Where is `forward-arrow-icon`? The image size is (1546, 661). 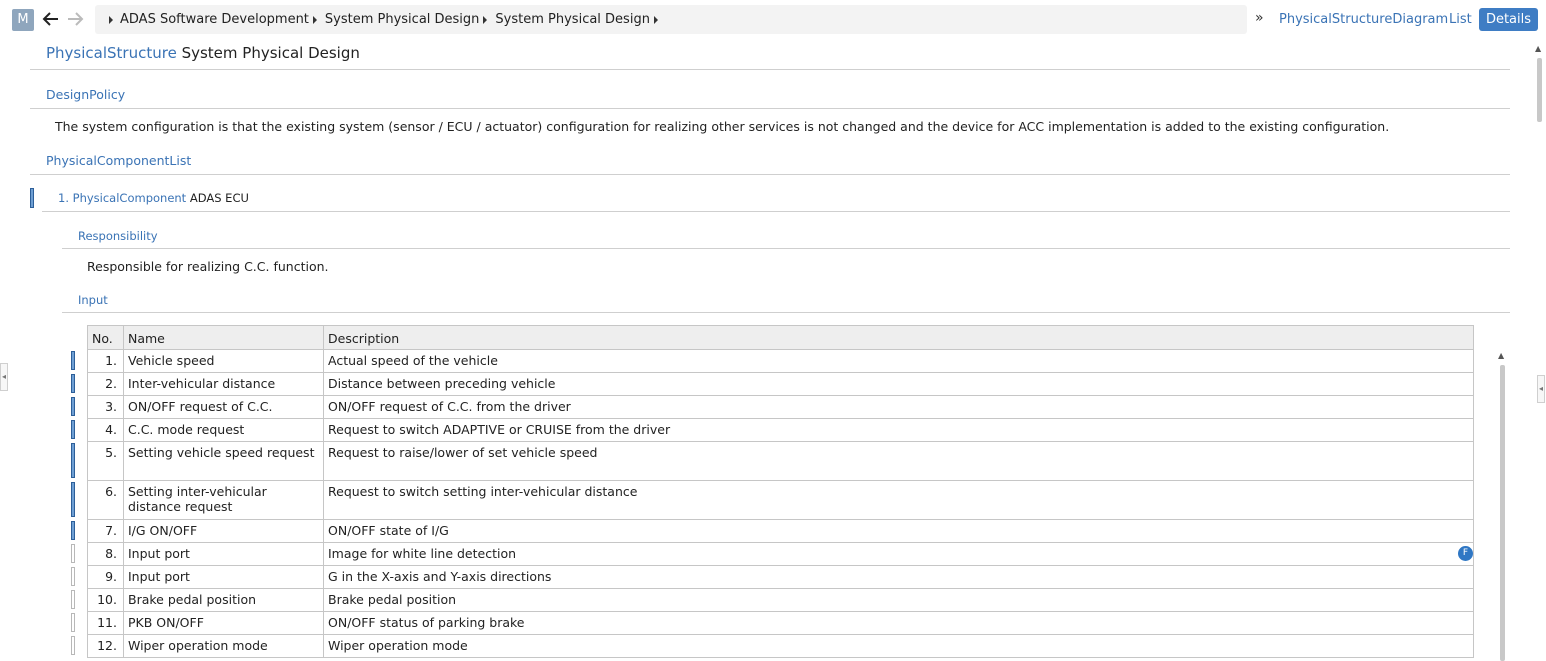
forward-arrow-icon is located at coordinates (75, 19).